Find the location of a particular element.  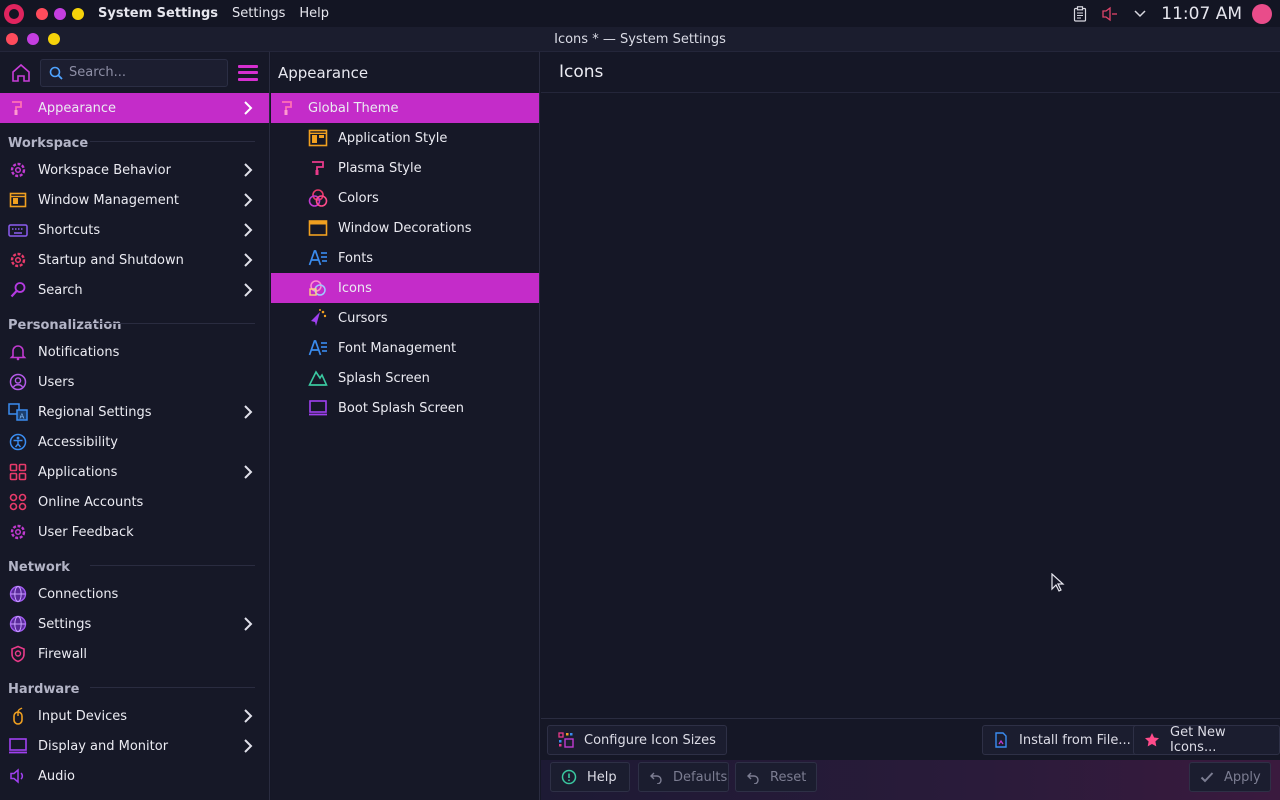

fonts-icon is located at coordinates (318, 258).